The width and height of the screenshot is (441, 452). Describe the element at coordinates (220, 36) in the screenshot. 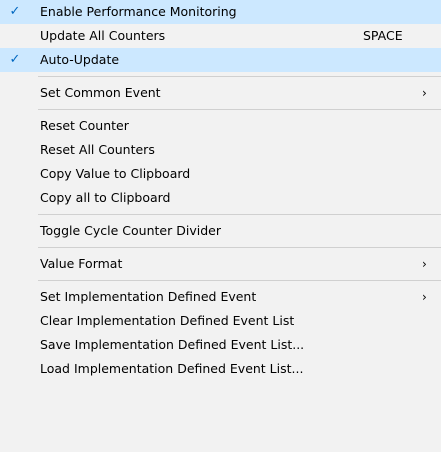

I see `menu-item-update-all-counters: Update All Counters SPACE` at that location.